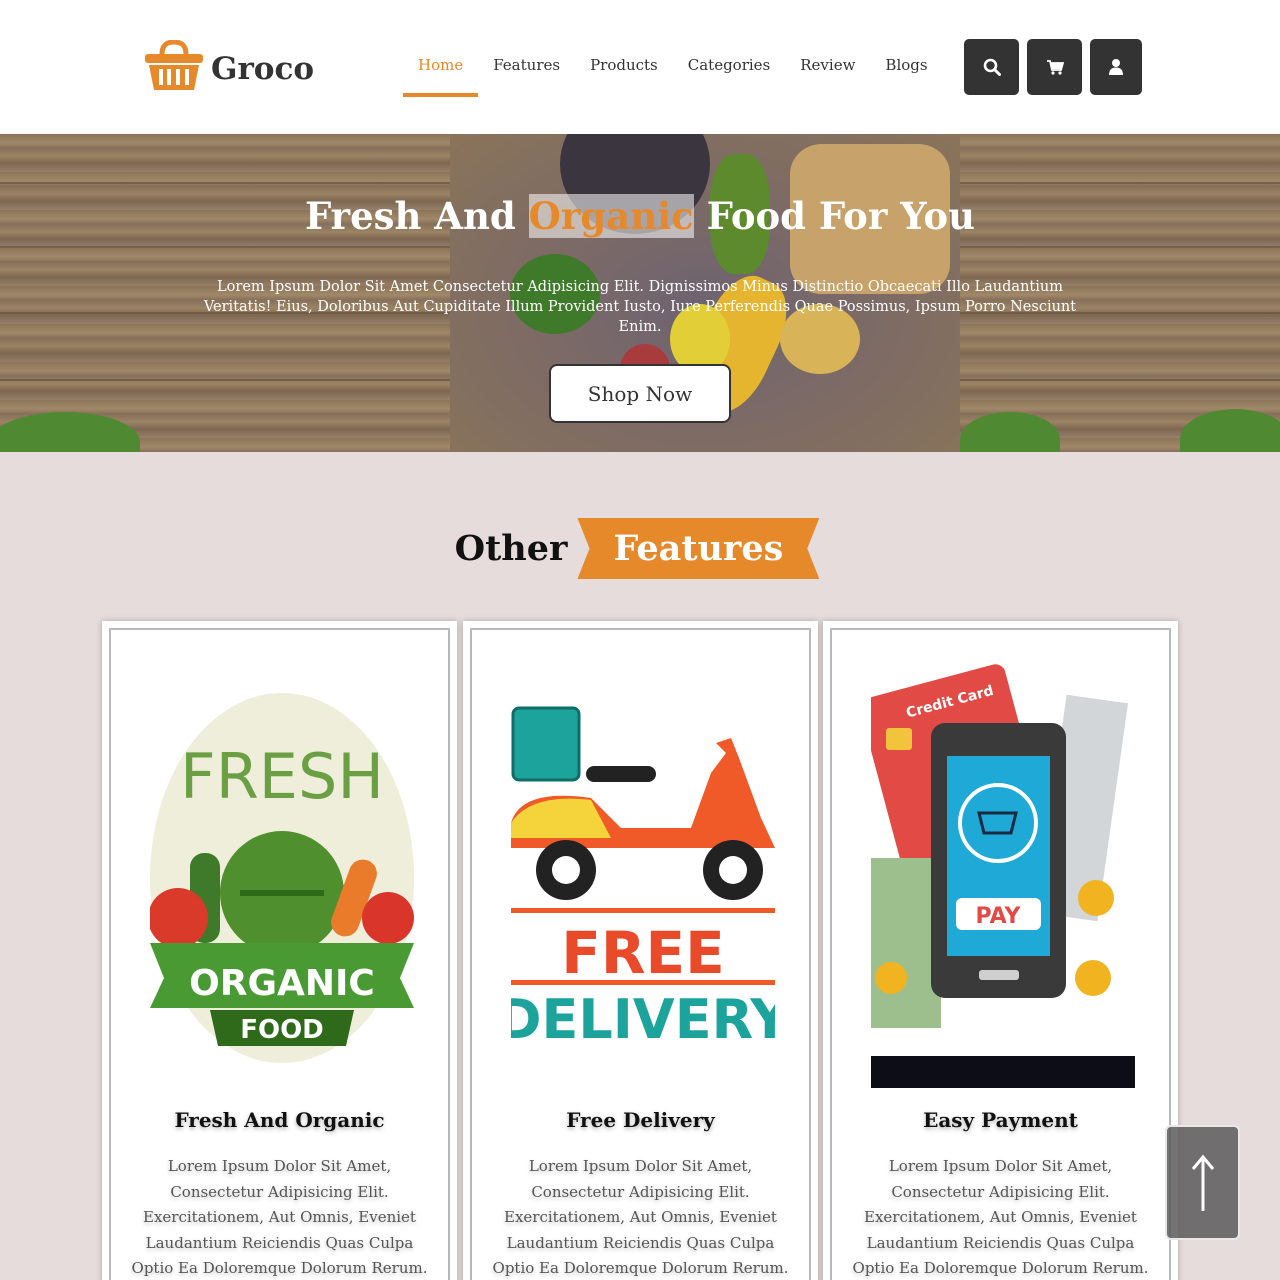  Describe the element at coordinates (282, 983) in the screenshot. I see `organic-text: ORGANIC` at that location.